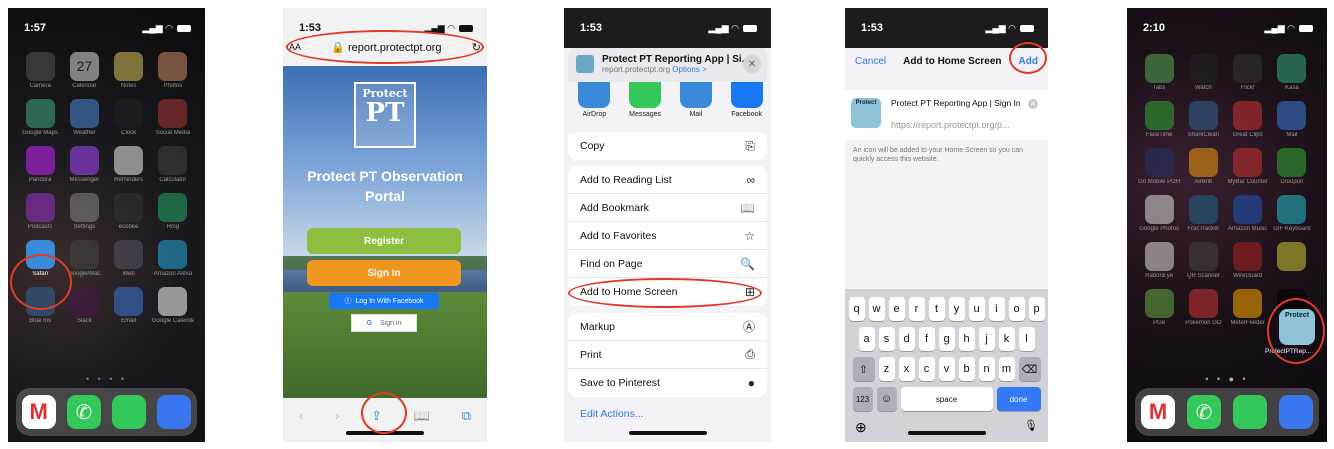 Image resolution: width=1334 pixels, height=449 pixels. What do you see at coordinates (40, 164) in the screenshot?
I see `app-icon-pandora: Pandora` at bounding box center [40, 164].